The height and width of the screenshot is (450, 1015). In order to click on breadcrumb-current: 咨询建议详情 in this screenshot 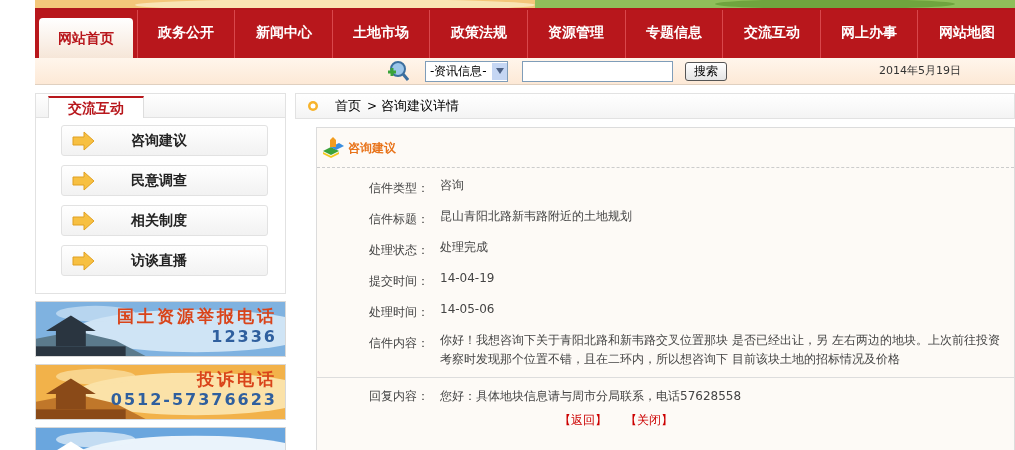, I will do `click(420, 106)`.